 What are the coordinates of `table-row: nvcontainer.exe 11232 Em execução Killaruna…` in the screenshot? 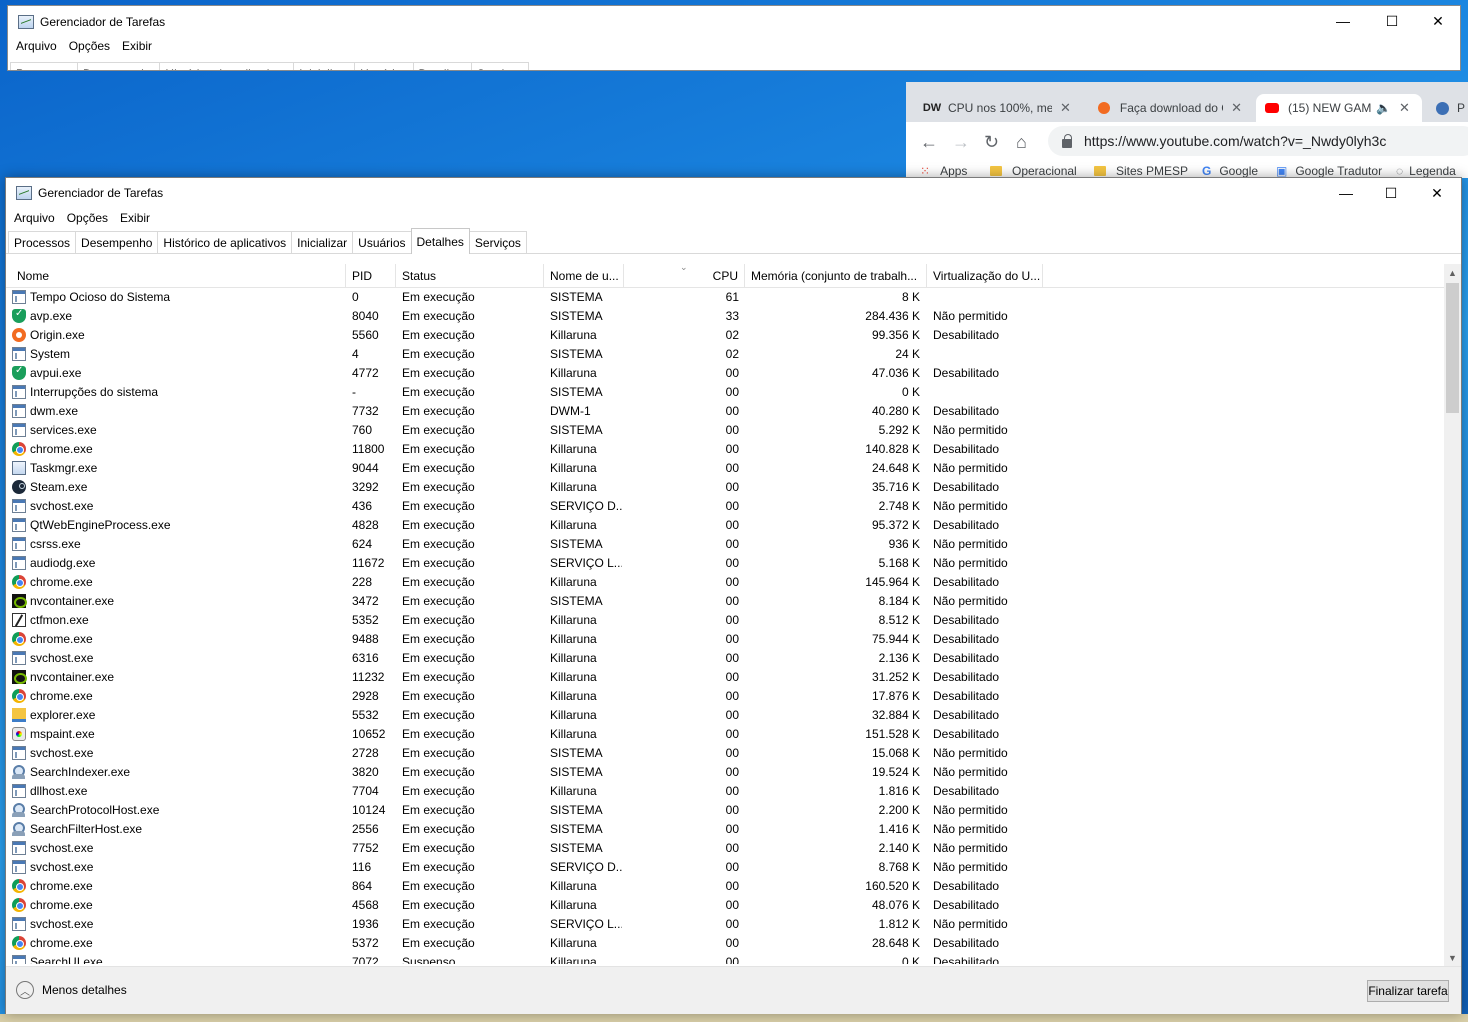 It's located at (726, 677).